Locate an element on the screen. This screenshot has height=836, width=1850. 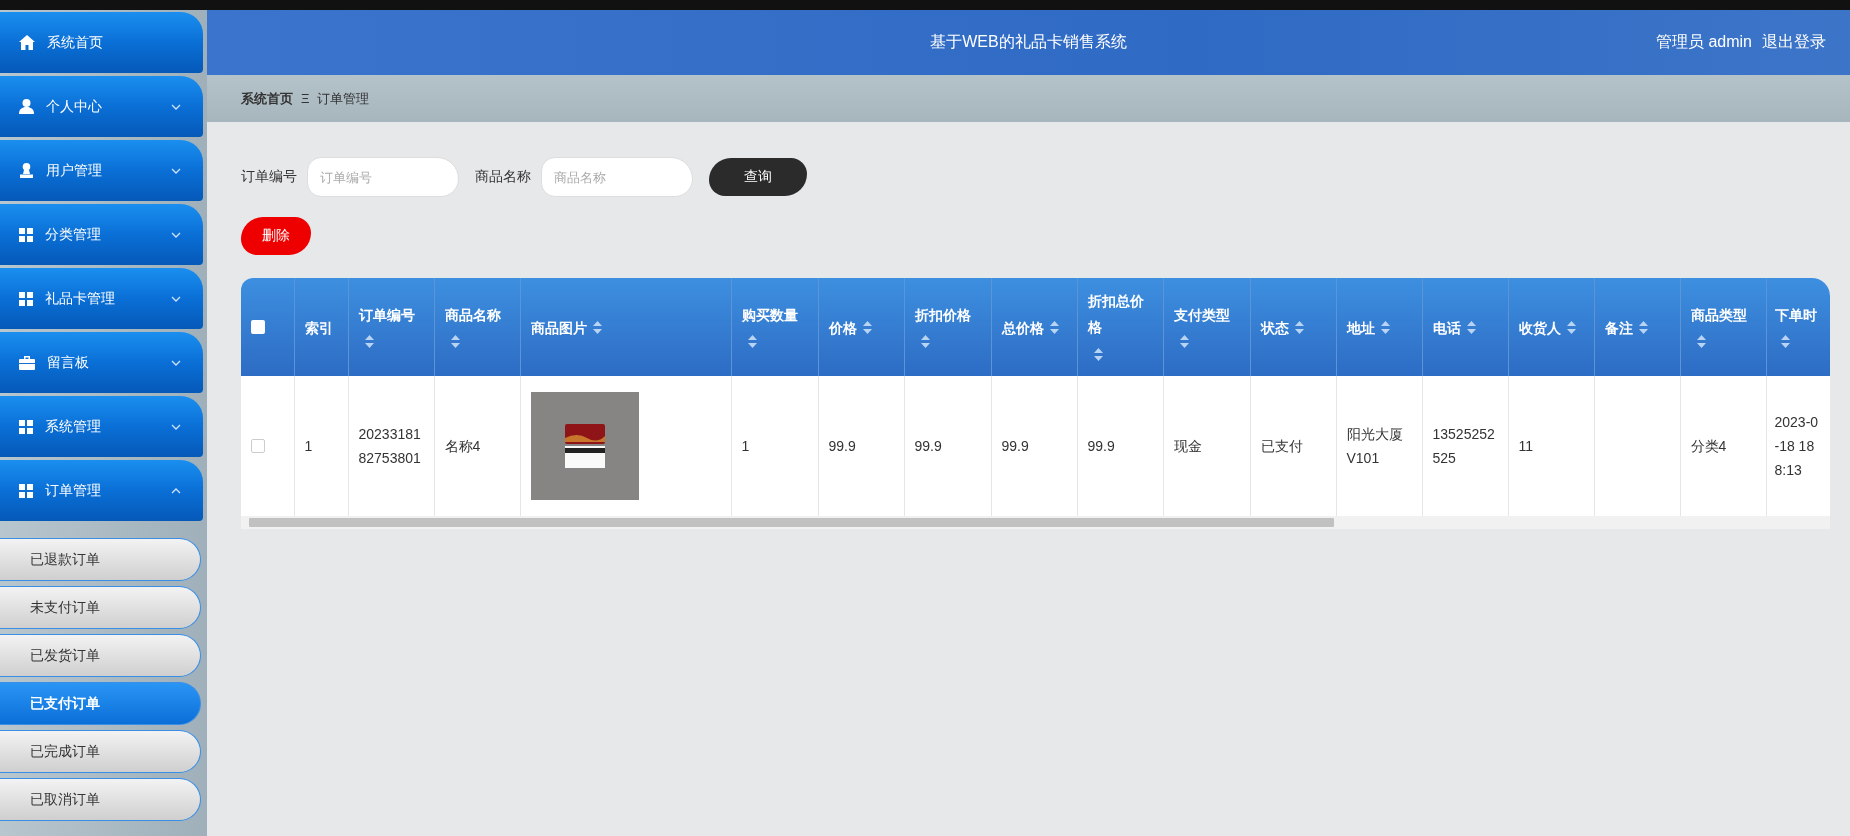
column-header: 商品类型 is located at coordinates (1718, 315).